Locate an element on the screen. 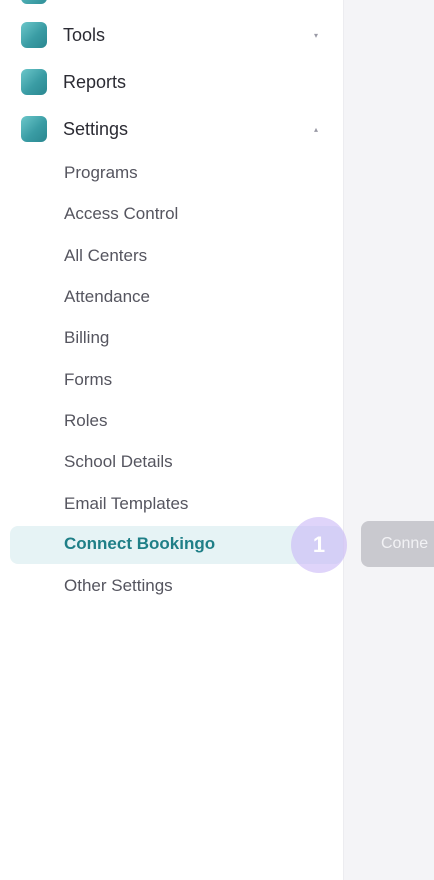  nav-item-tools: Tools ▾ is located at coordinates (171, 35).